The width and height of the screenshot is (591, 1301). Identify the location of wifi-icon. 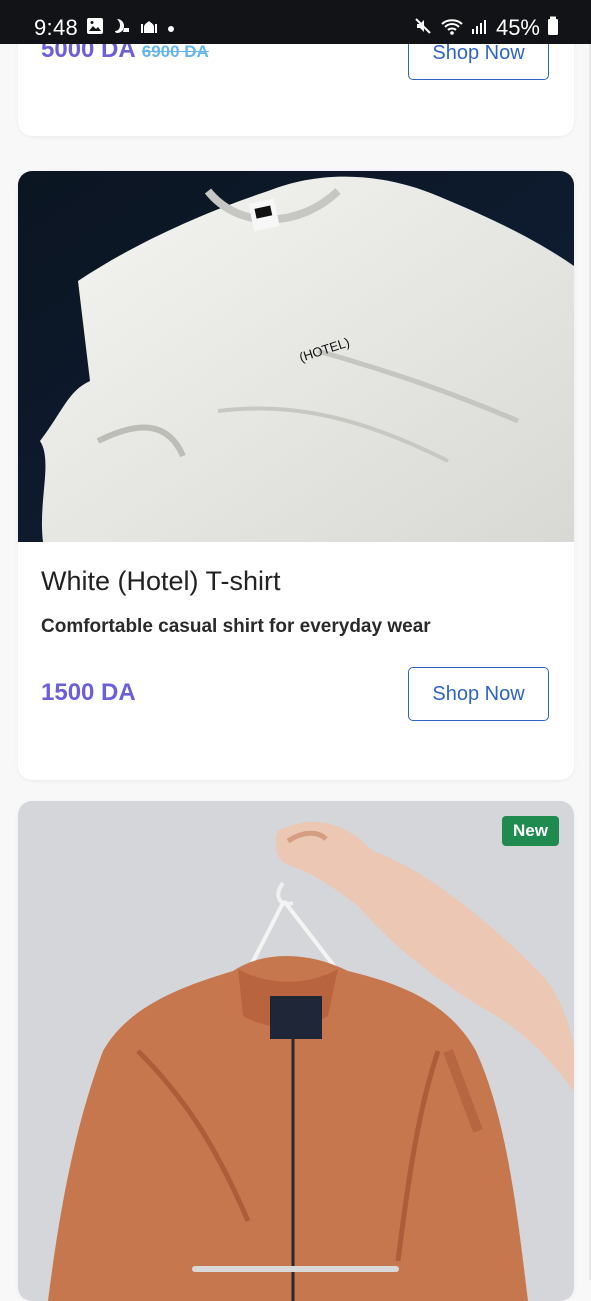
(452, 28).